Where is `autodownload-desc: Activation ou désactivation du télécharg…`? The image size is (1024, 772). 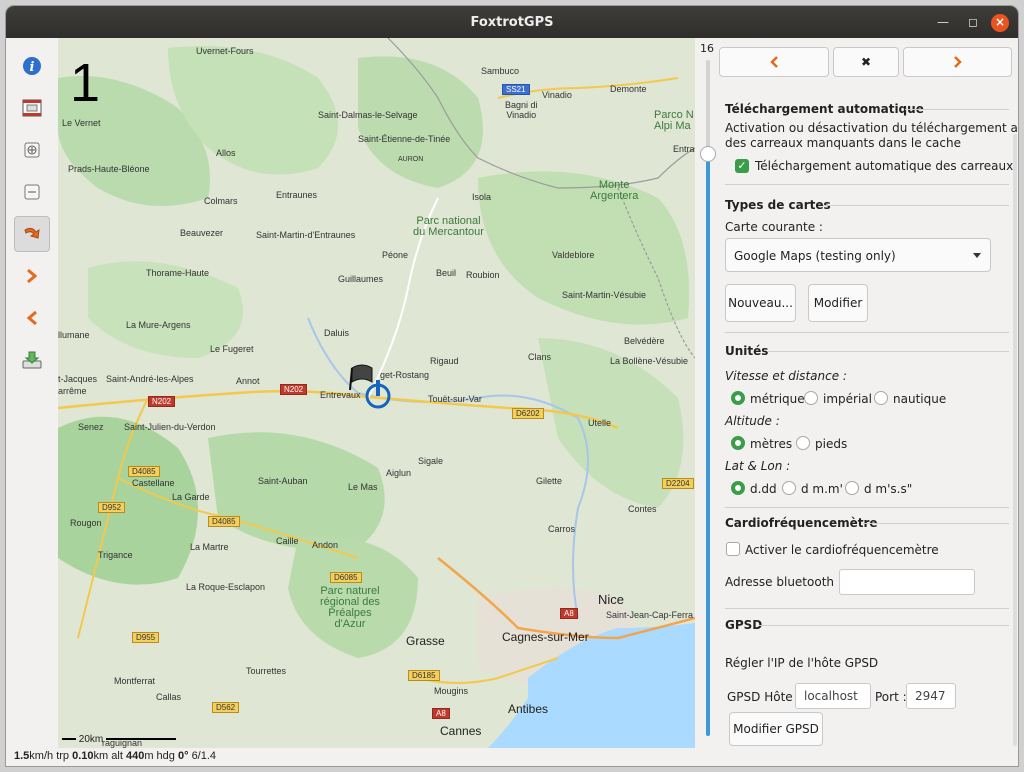 autodownload-desc: Activation ou désactivation du télécharg… is located at coordinates (871, 128).